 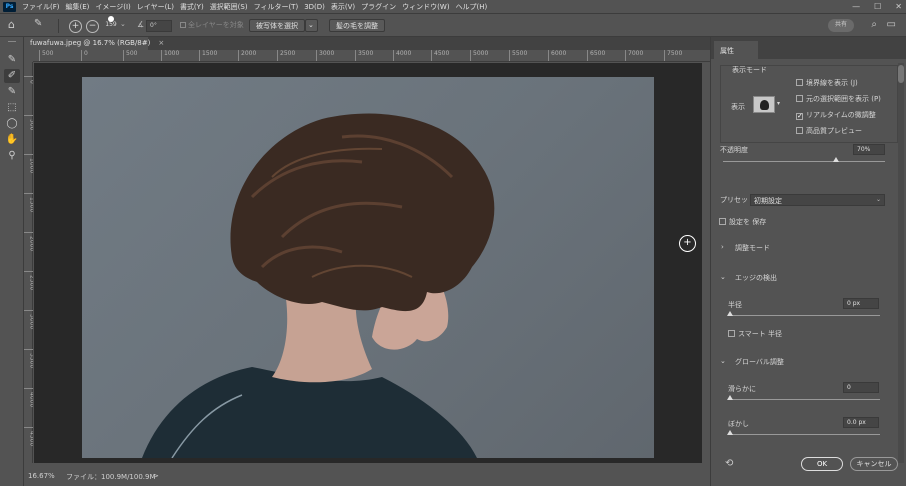 I want to click on ruler-label: 6000, so click(x=557, y=55).